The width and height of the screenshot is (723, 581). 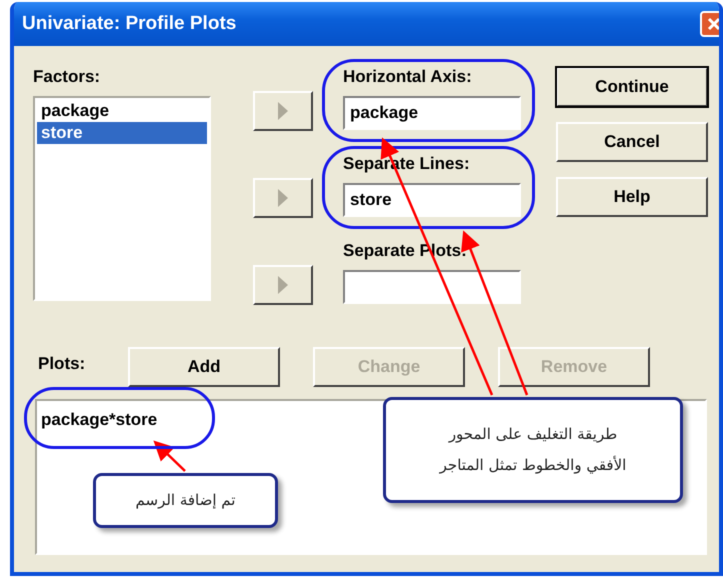 What do you see at coordinates (122, 198) in the screenshot?
I see `factors-list: package store` at bounding box center [122, 198].